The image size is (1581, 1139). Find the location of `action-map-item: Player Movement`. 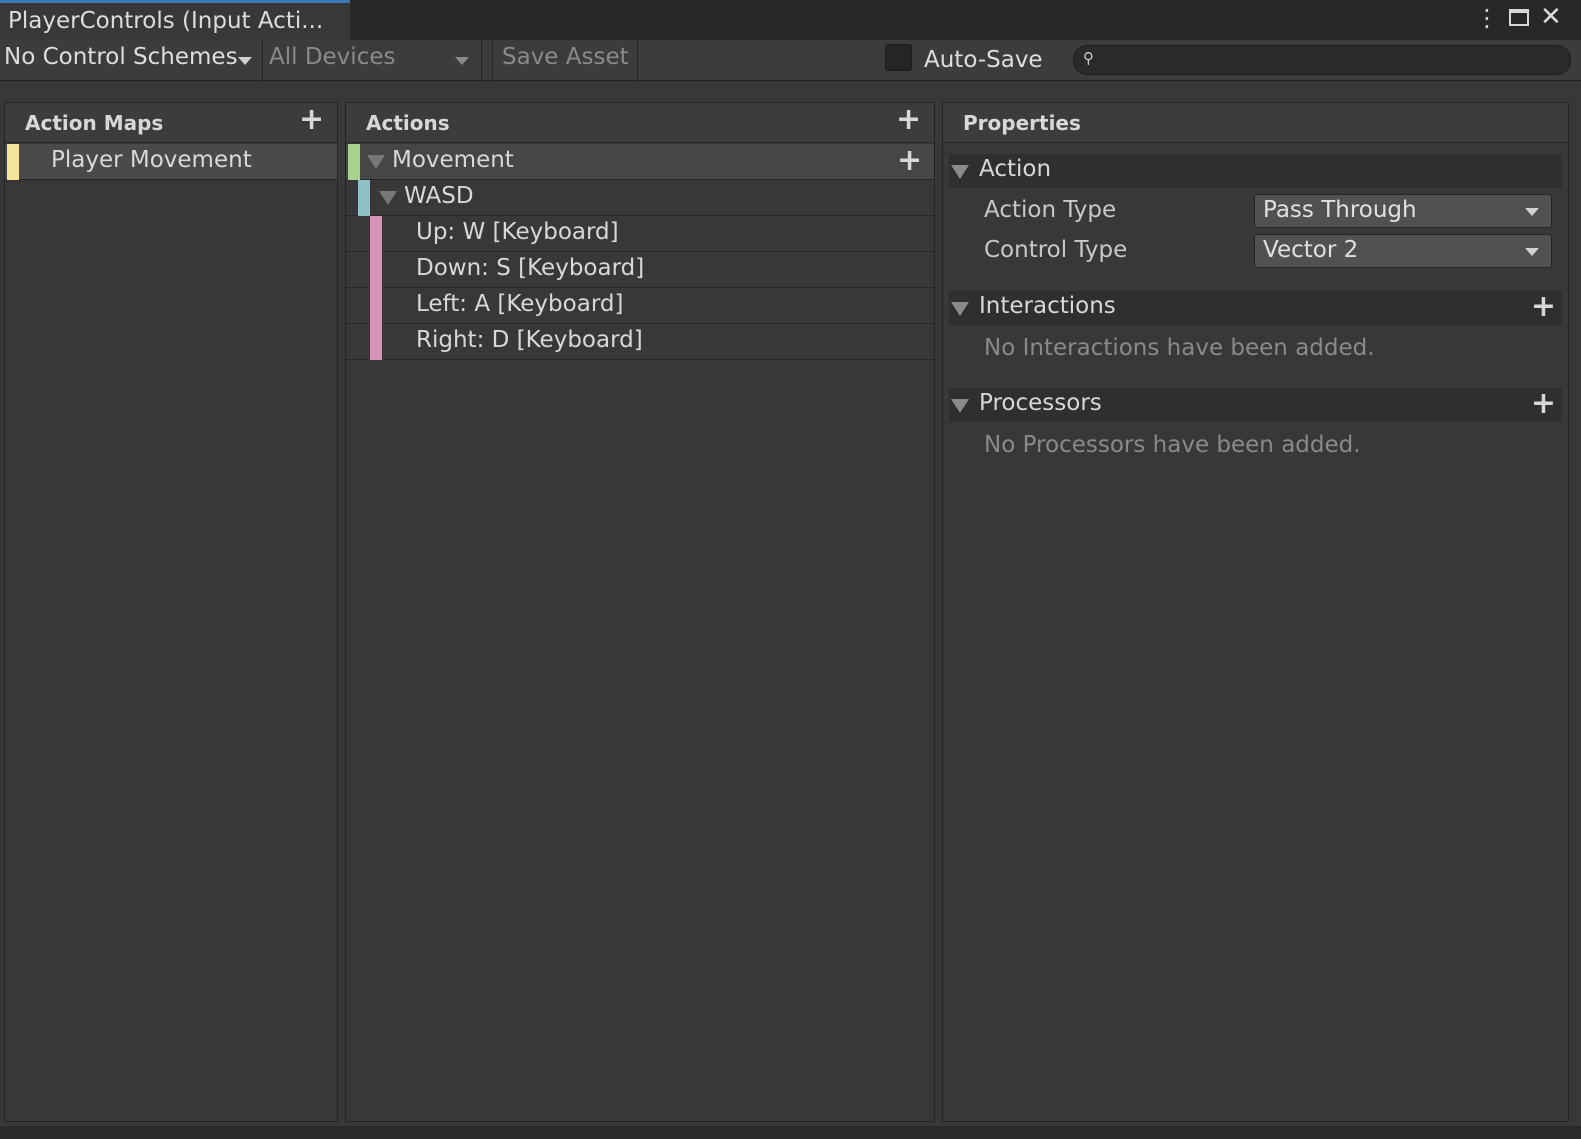

action-map-item: Player Movement is located at coordinates (171, 162).